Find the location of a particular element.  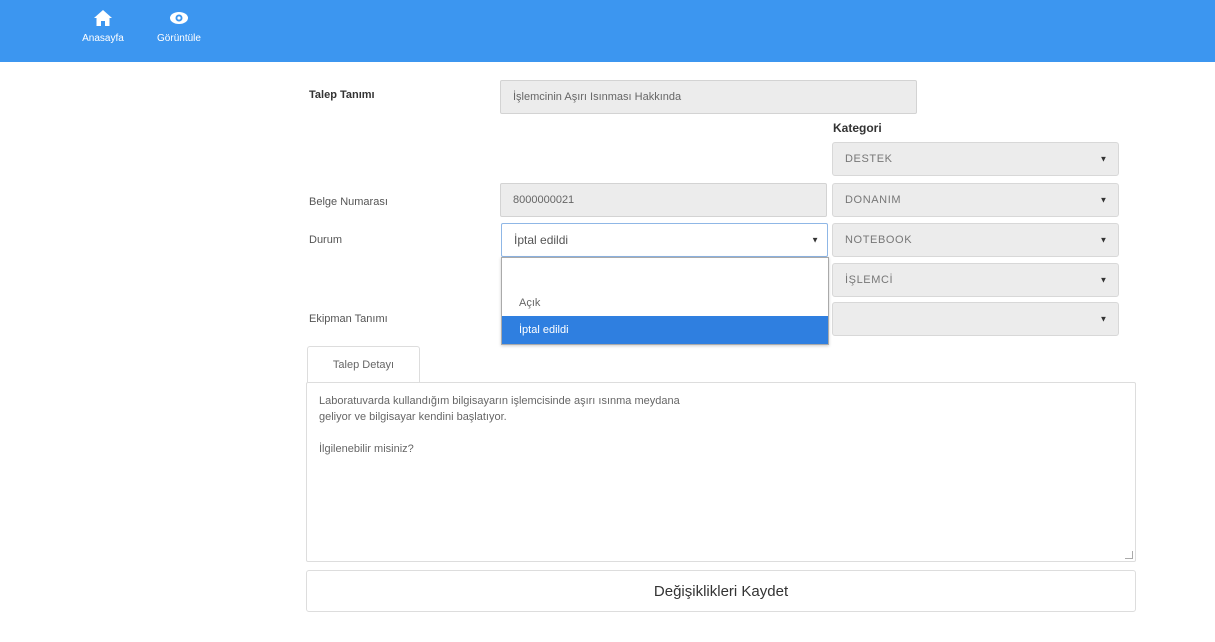

kategori-select-2: DONANIM ▼ is located at coordinates (975, 200).